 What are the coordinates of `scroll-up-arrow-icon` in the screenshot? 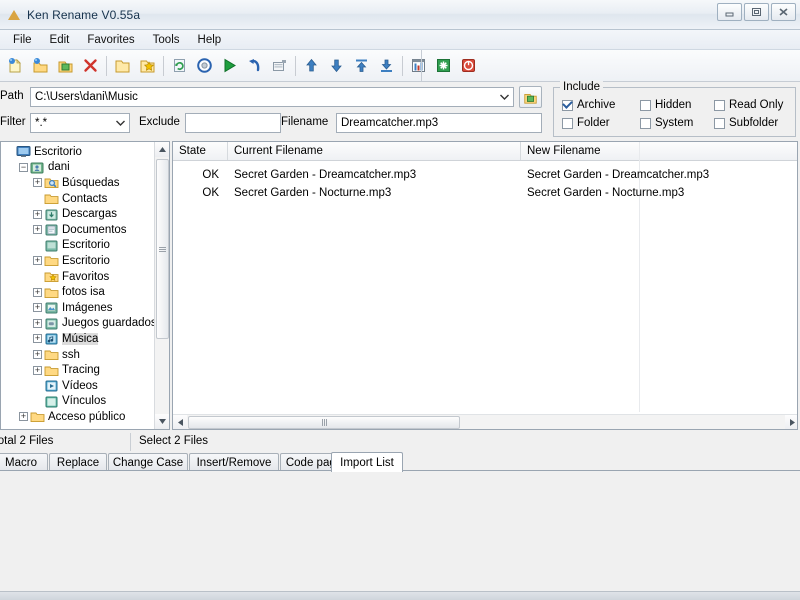 It's located at (162, 149).